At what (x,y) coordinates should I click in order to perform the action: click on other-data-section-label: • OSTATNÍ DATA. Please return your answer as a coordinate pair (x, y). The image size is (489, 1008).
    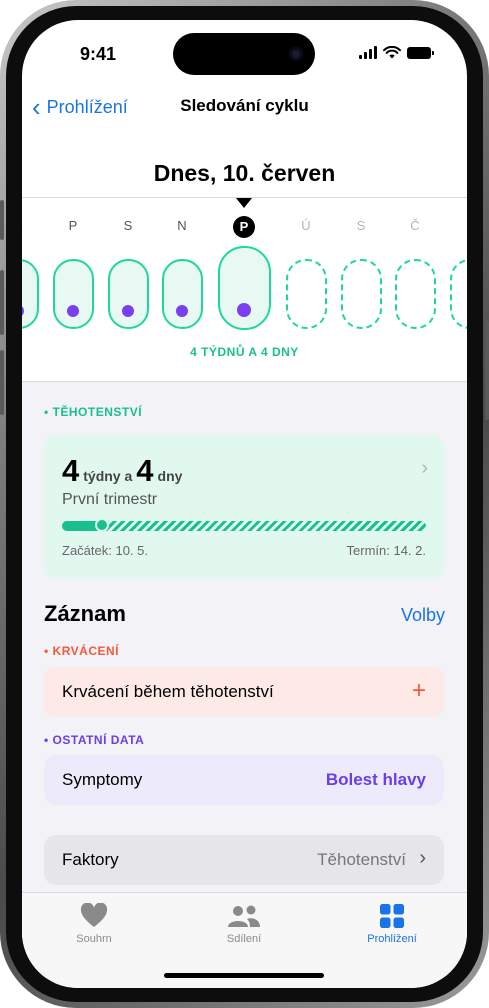
    Looking at the image, I should click on (94, 740).